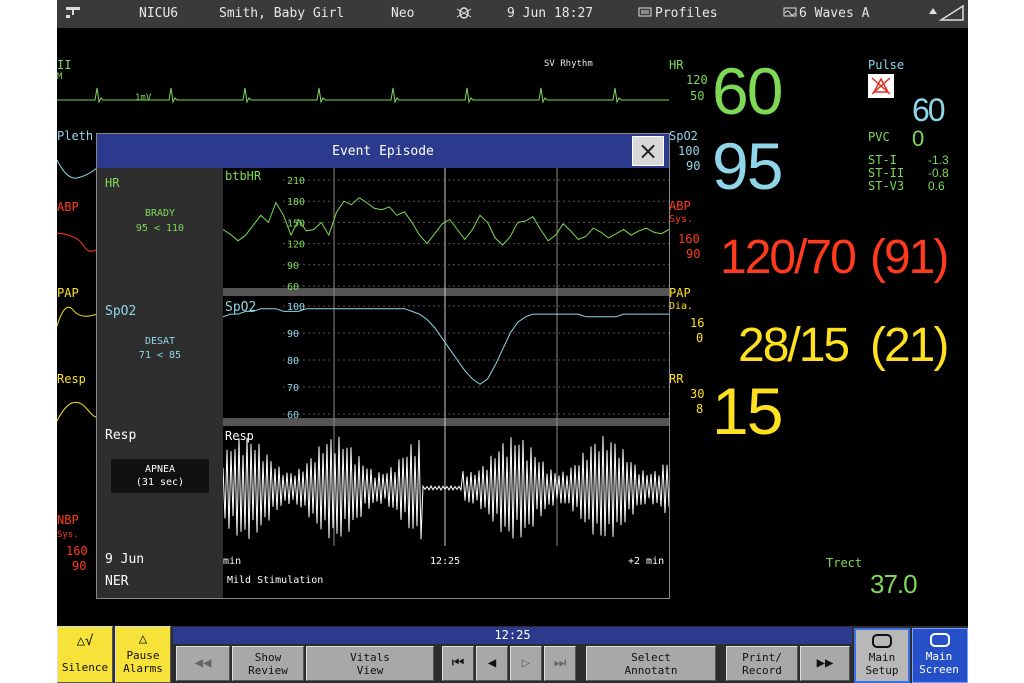  I want to click on pap-value: 28/15, so click(794, 346).